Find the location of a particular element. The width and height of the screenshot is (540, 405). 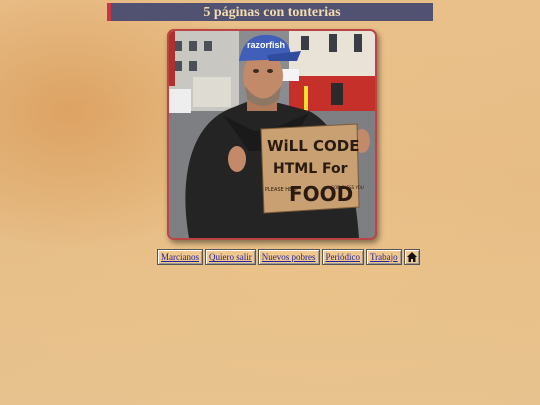

page-title-bar: 5 páginas con tonterias is located at coordinates (270, 12).